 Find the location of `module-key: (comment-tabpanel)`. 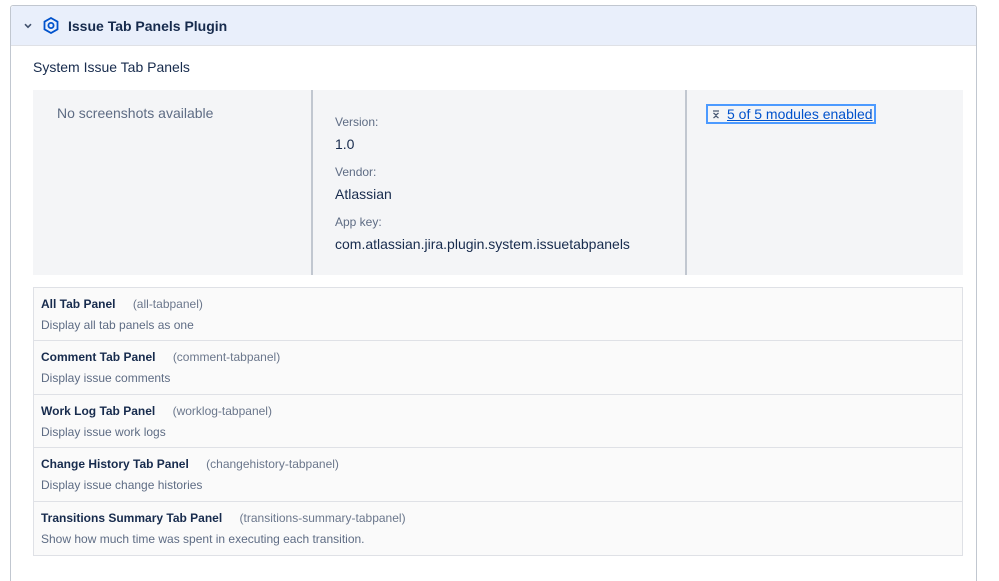

module-key: (comment-tabpanel) is located at coordinates (226, 357).